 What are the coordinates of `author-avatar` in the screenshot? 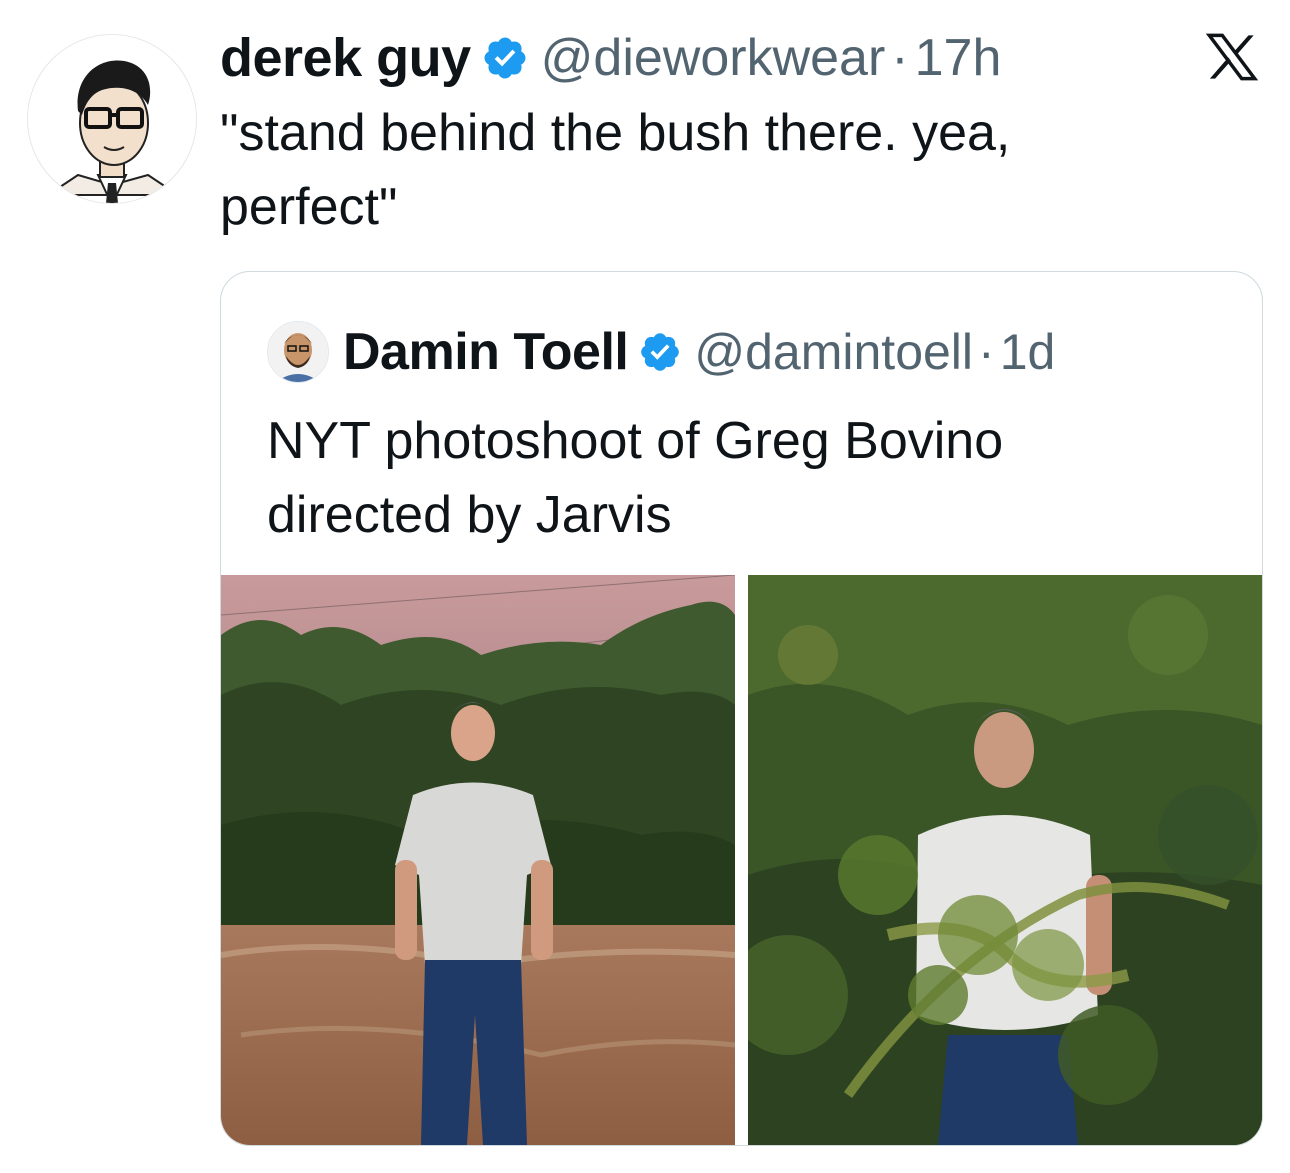 It's located at (112, 119).